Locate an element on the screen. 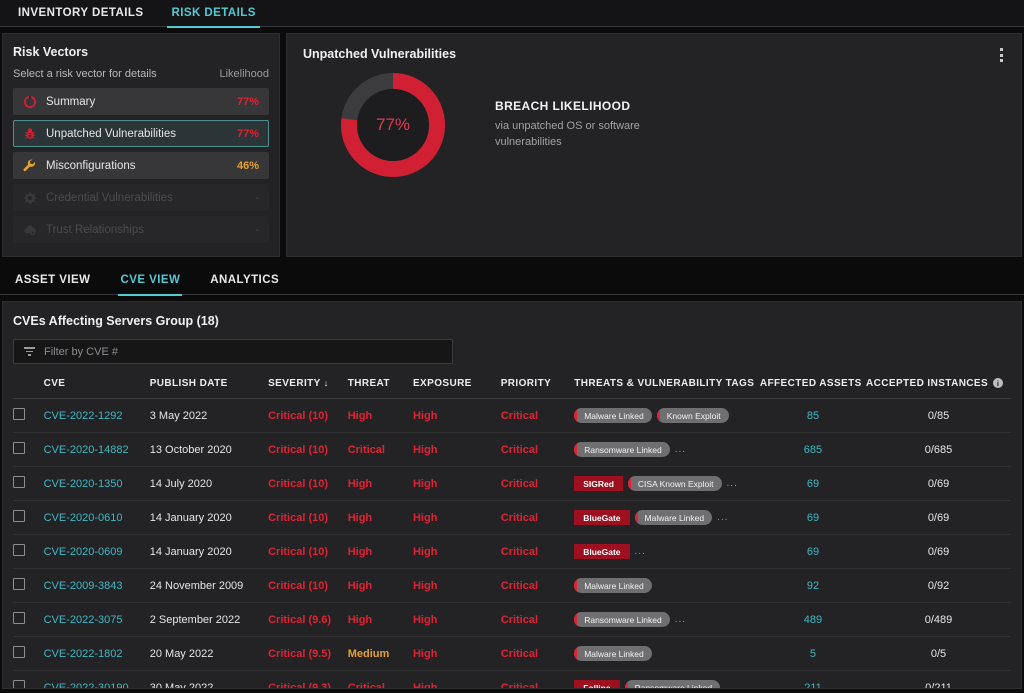 This screenshot has width=1024, height=693. column-header-threat: THREAT is located at coordinates (380, 388).